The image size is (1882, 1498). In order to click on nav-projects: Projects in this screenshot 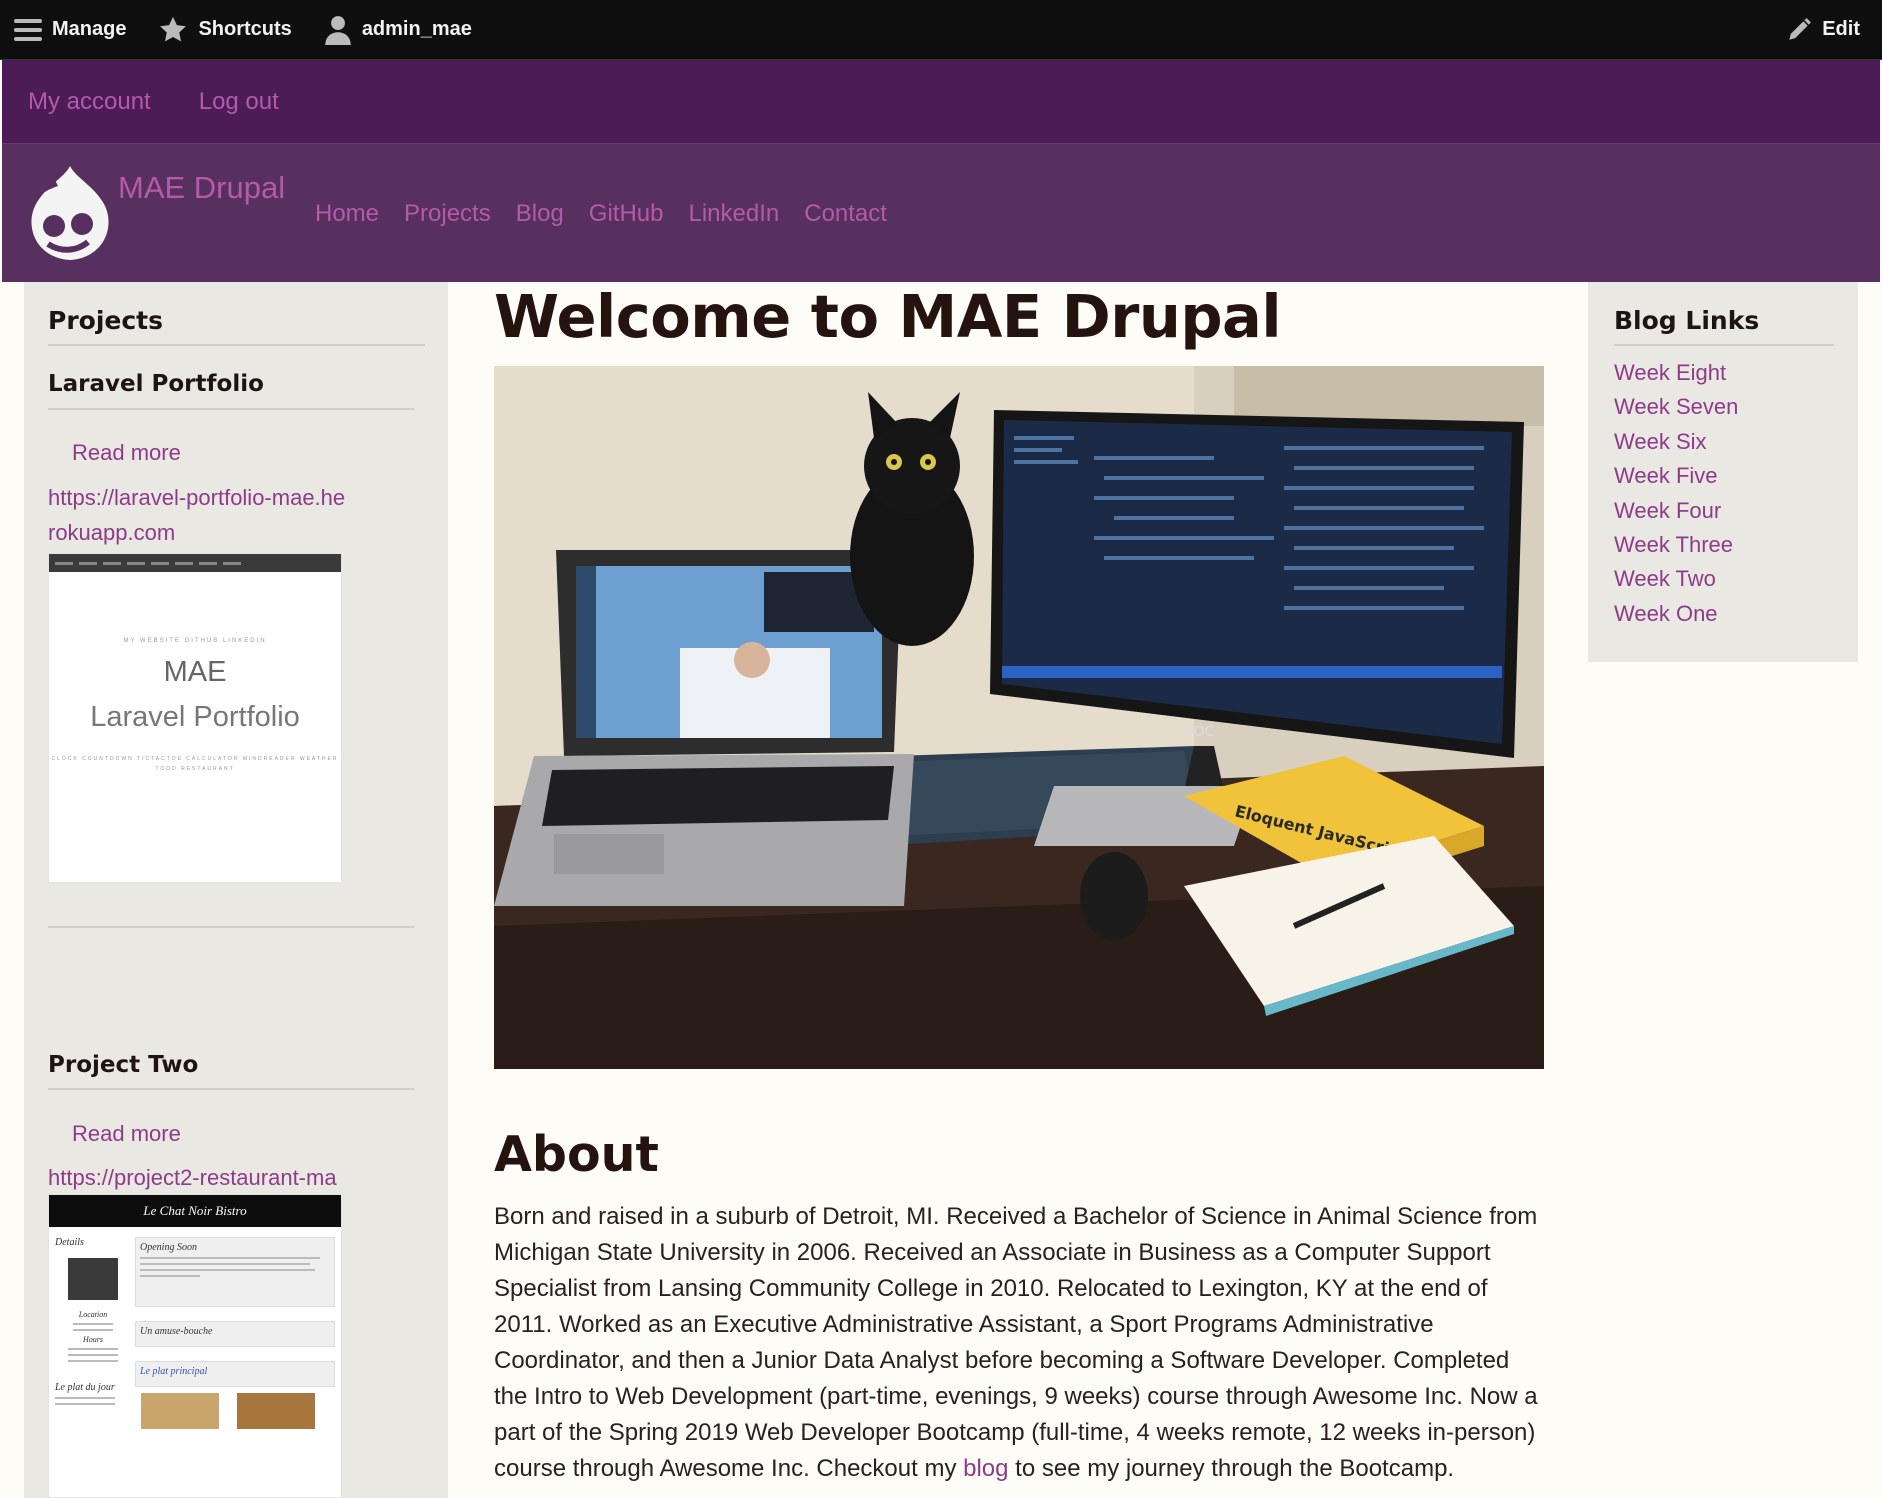, I will do `click(447, 214)`.